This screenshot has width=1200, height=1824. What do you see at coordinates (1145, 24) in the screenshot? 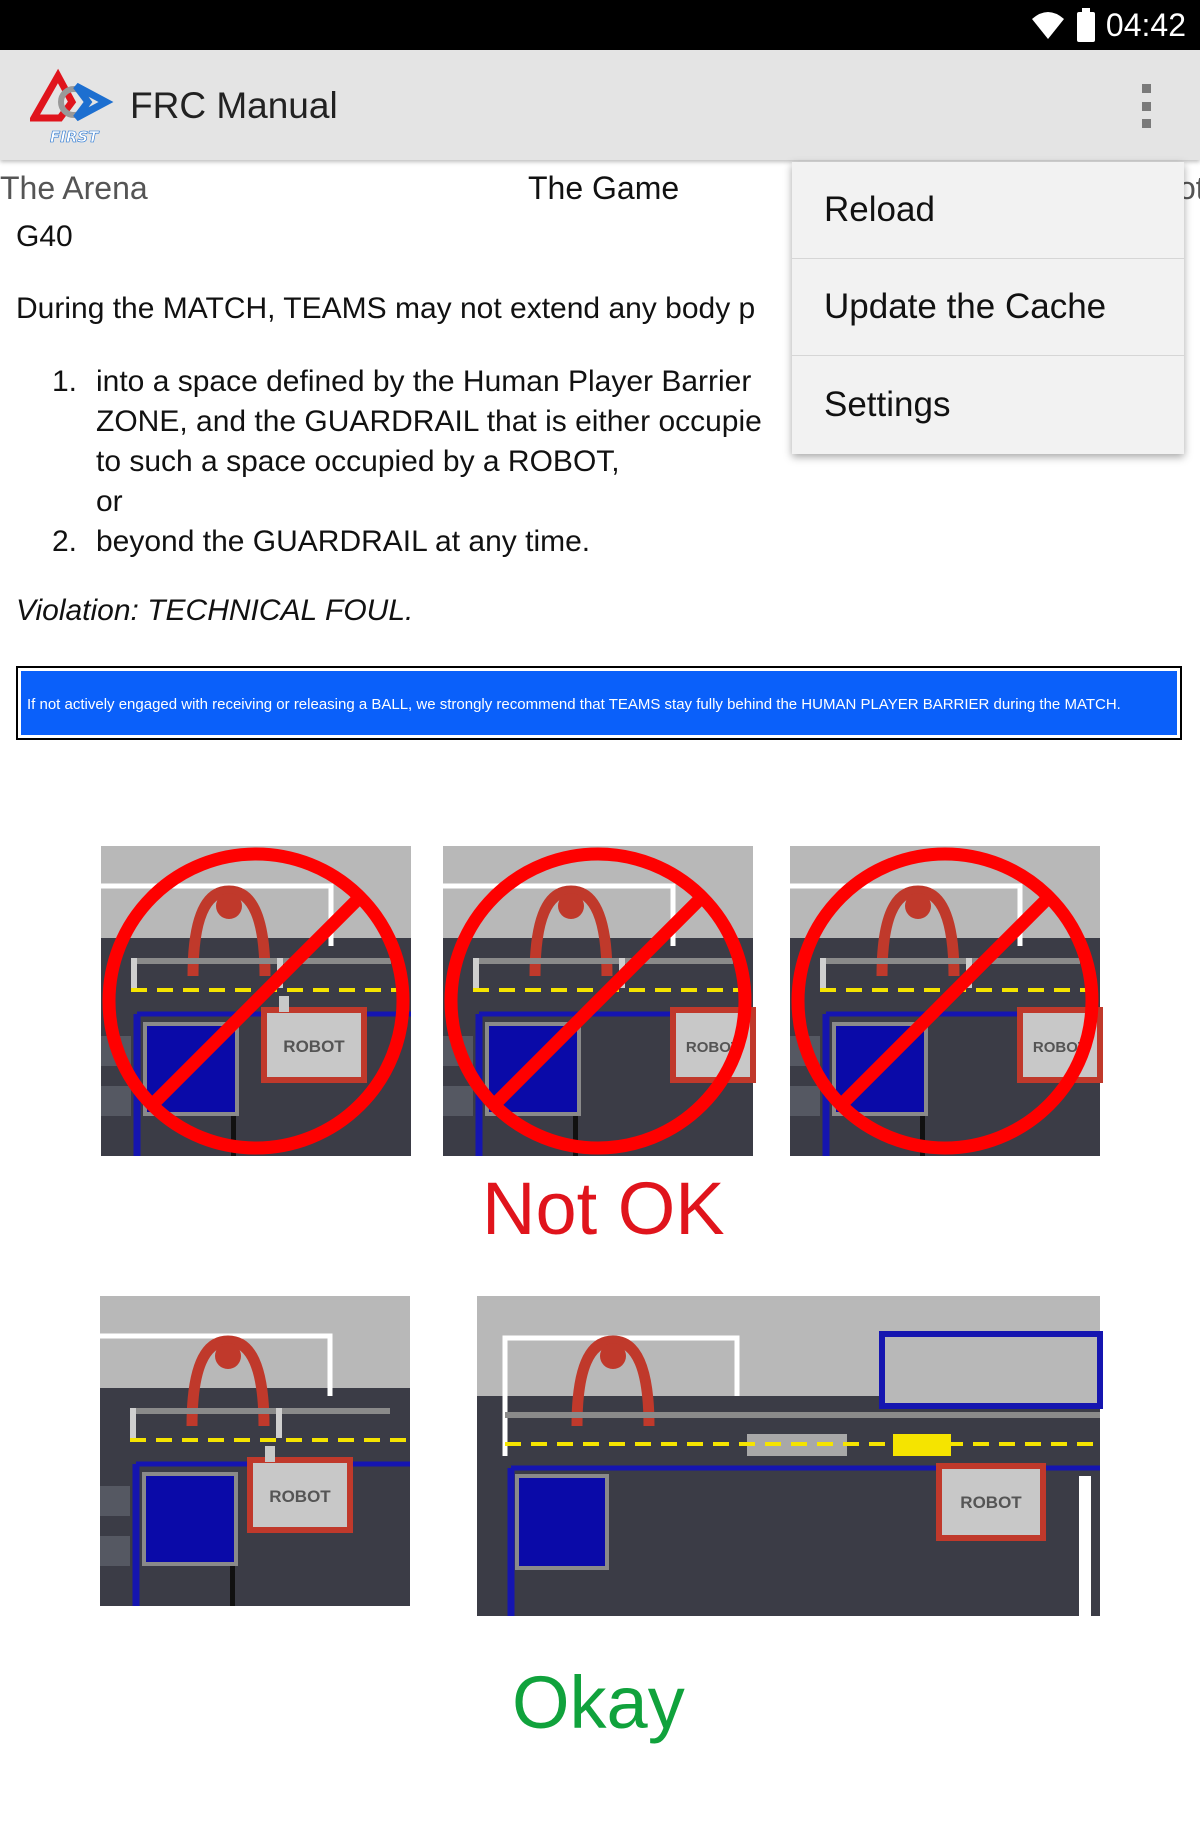
I see `status-time: 04:42` at bounding box center [1145, 24].